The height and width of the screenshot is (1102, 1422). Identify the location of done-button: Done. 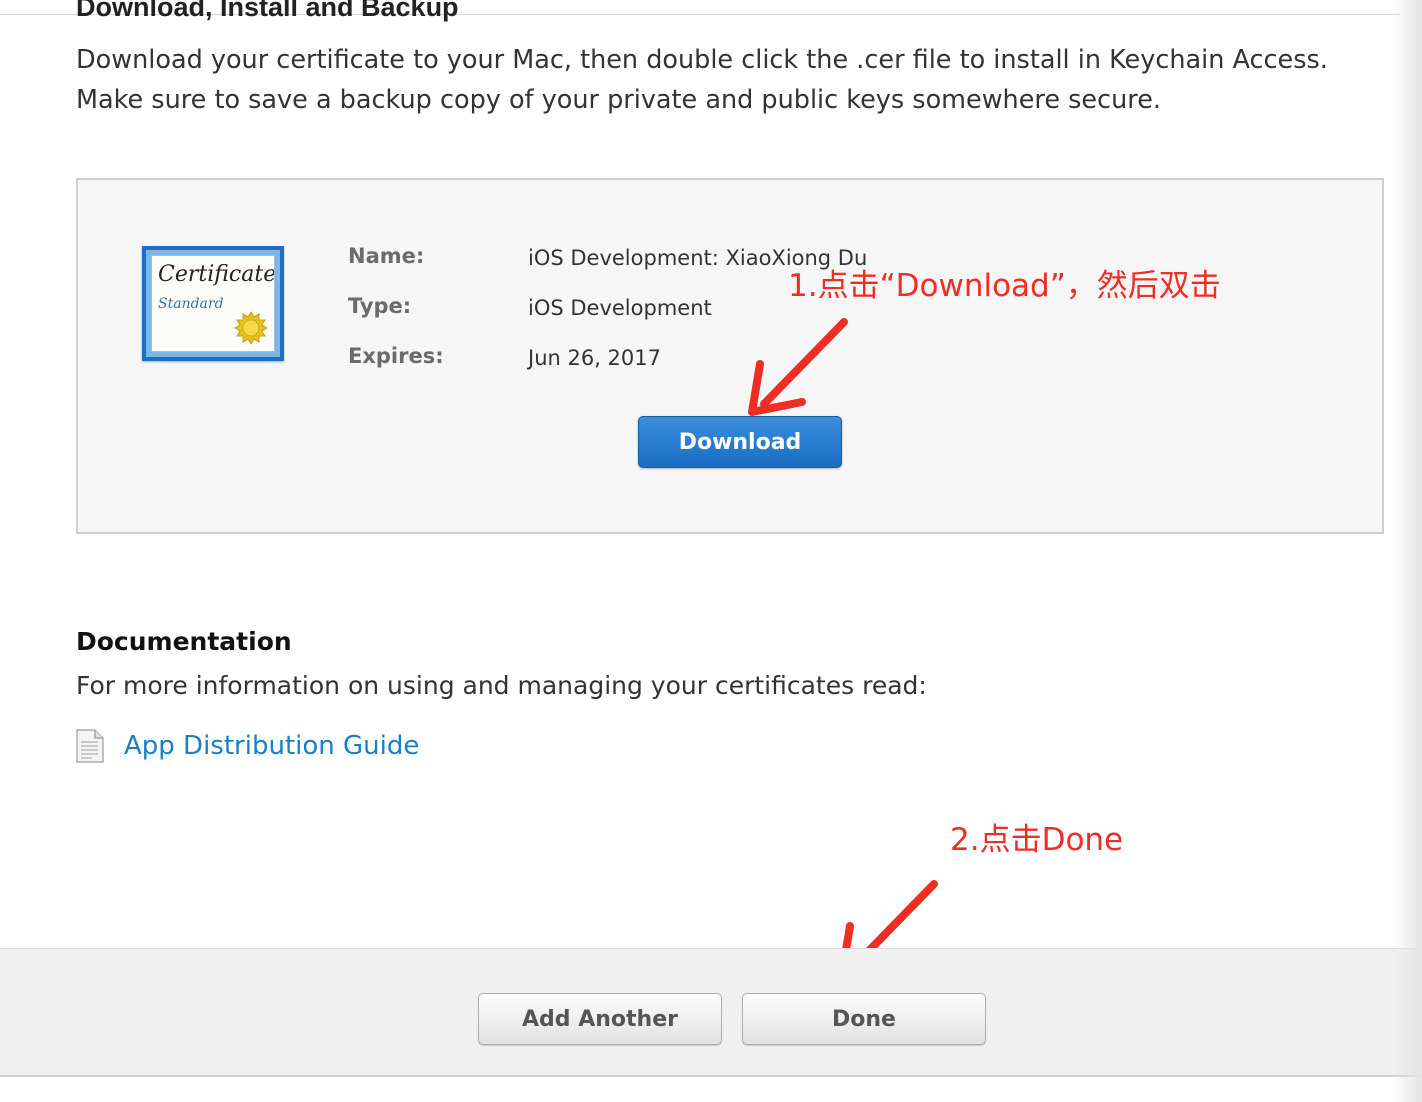
(864, 1019).